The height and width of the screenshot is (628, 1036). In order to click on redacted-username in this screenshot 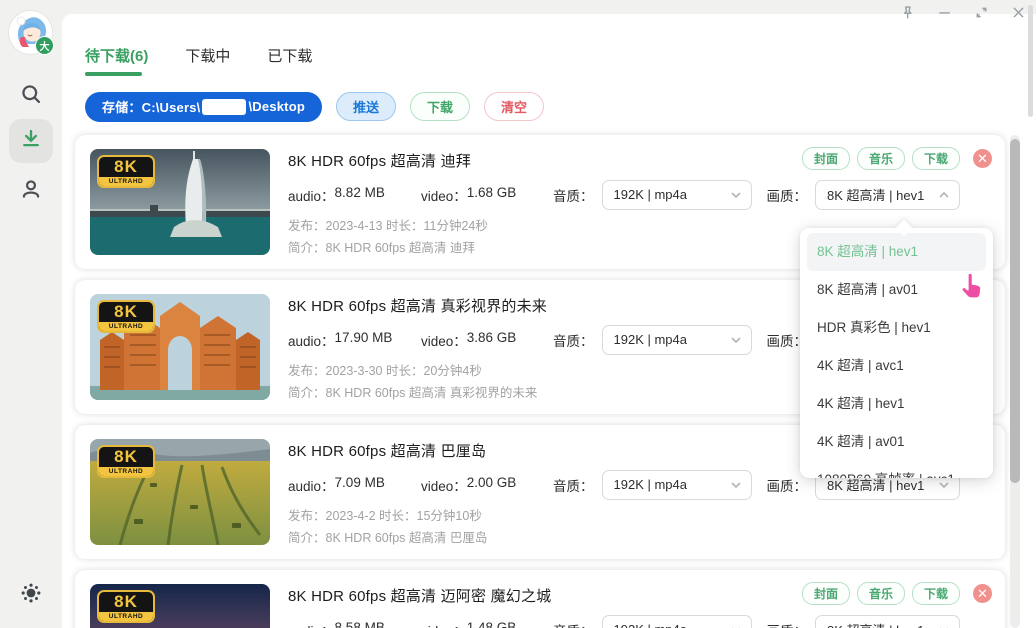, I will do `click(224, 106)`.